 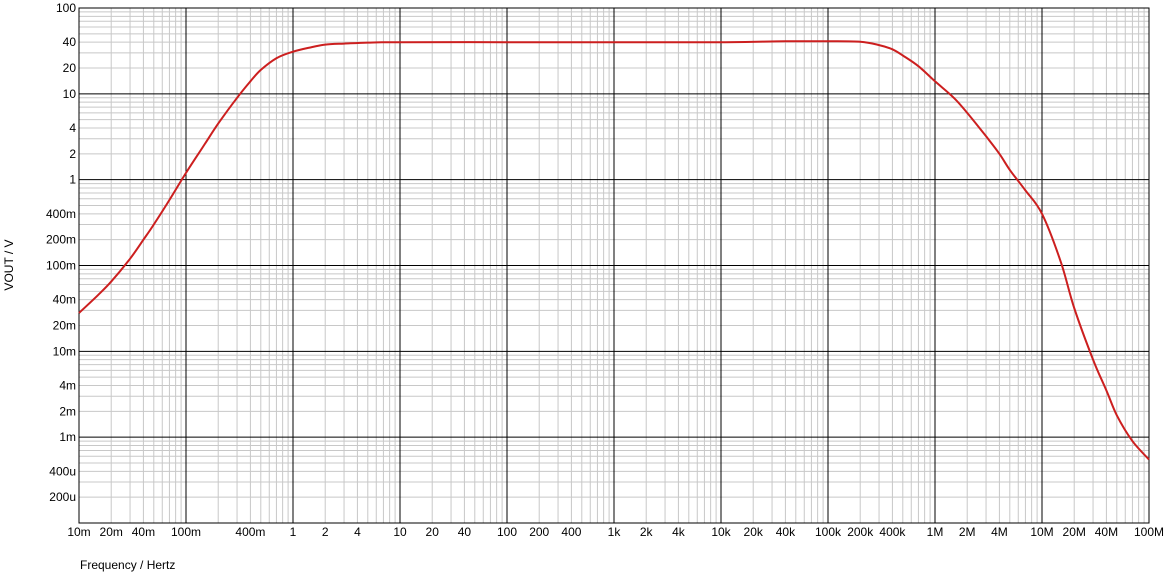 I want to click on y-tick-label: 20, so click(x=70, y=68).